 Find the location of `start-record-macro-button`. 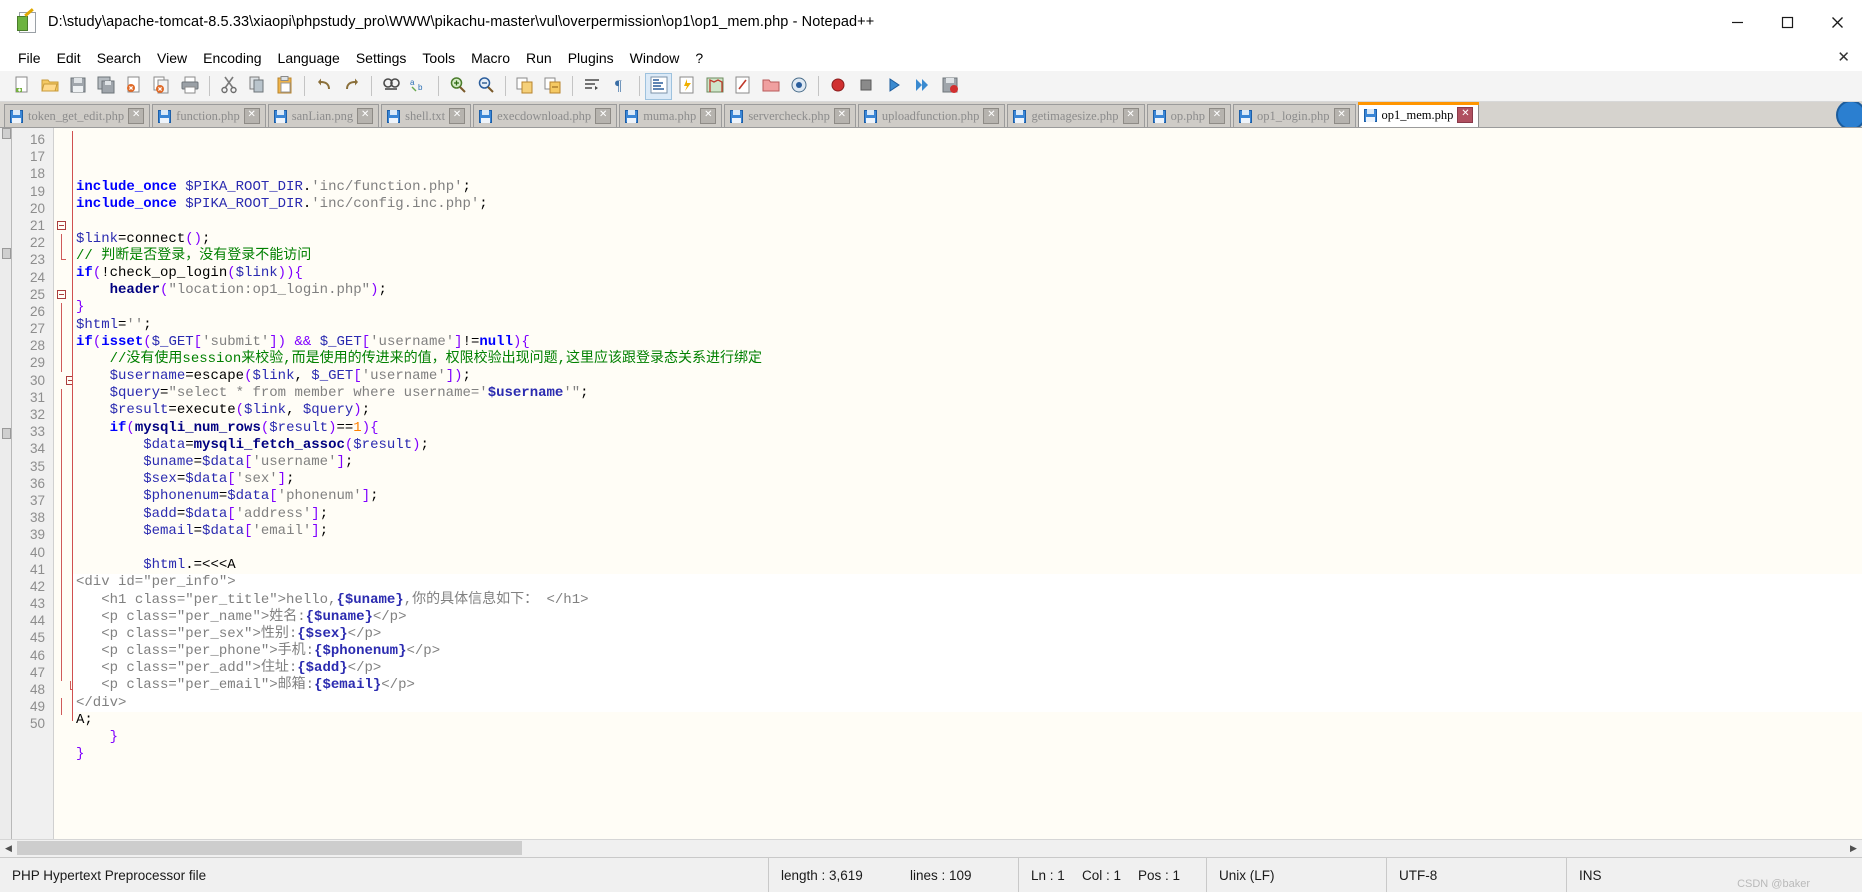

start-record-macro-button is located at coordinates (837, 86).